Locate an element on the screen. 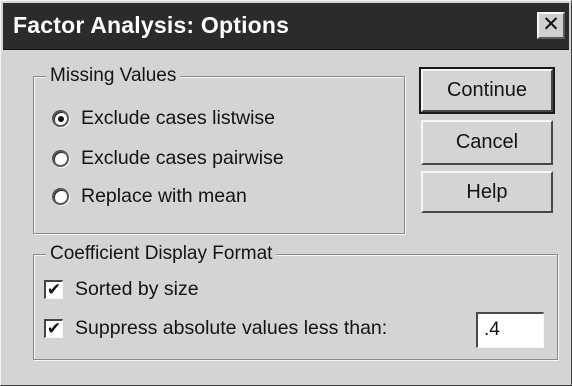 The height and width of the screenshot is (386, 572). radio-label-listwise: Exclude cases listwise is located at coordinates (178, 118).